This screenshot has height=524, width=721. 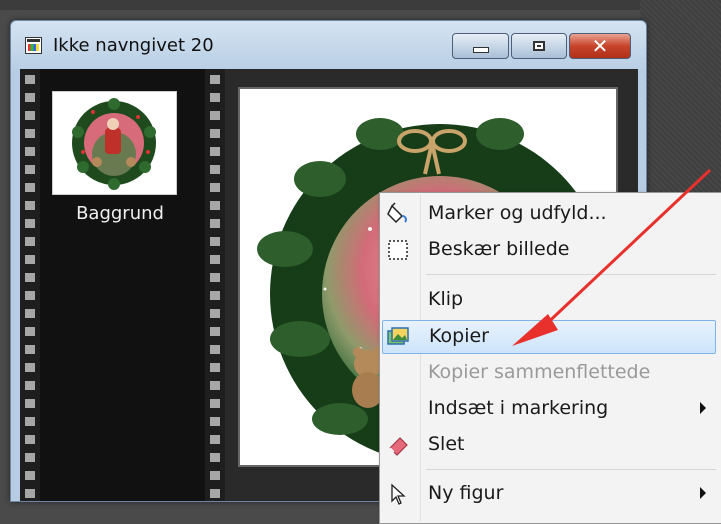 What do you see at coordinates (398, 494) in the screenshot?
I see `cursor-icon` at bounding box center [398, 494].